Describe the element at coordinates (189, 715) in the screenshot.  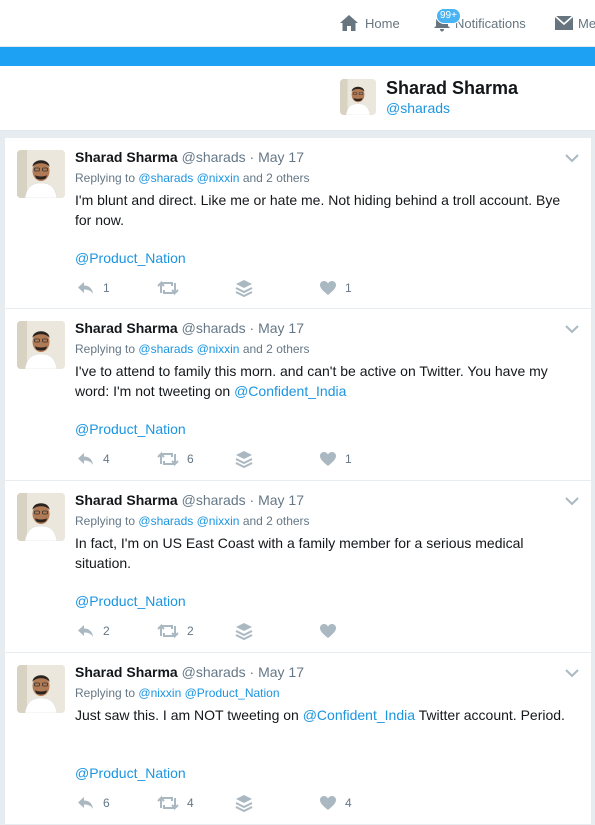
I see `tweet-text-part: Just saw this. I am NOT tweeting on` at that location.